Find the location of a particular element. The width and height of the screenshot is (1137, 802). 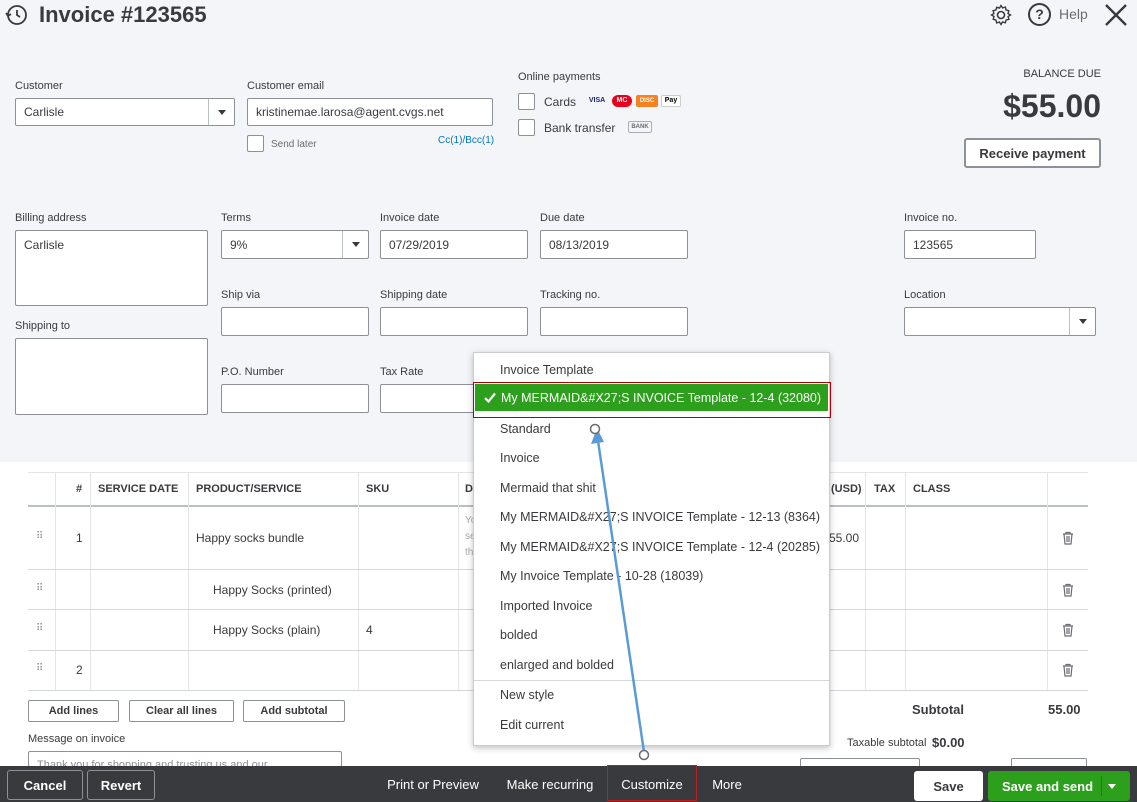

customer-email-label: Customer email is located at coordinates (286, 86).